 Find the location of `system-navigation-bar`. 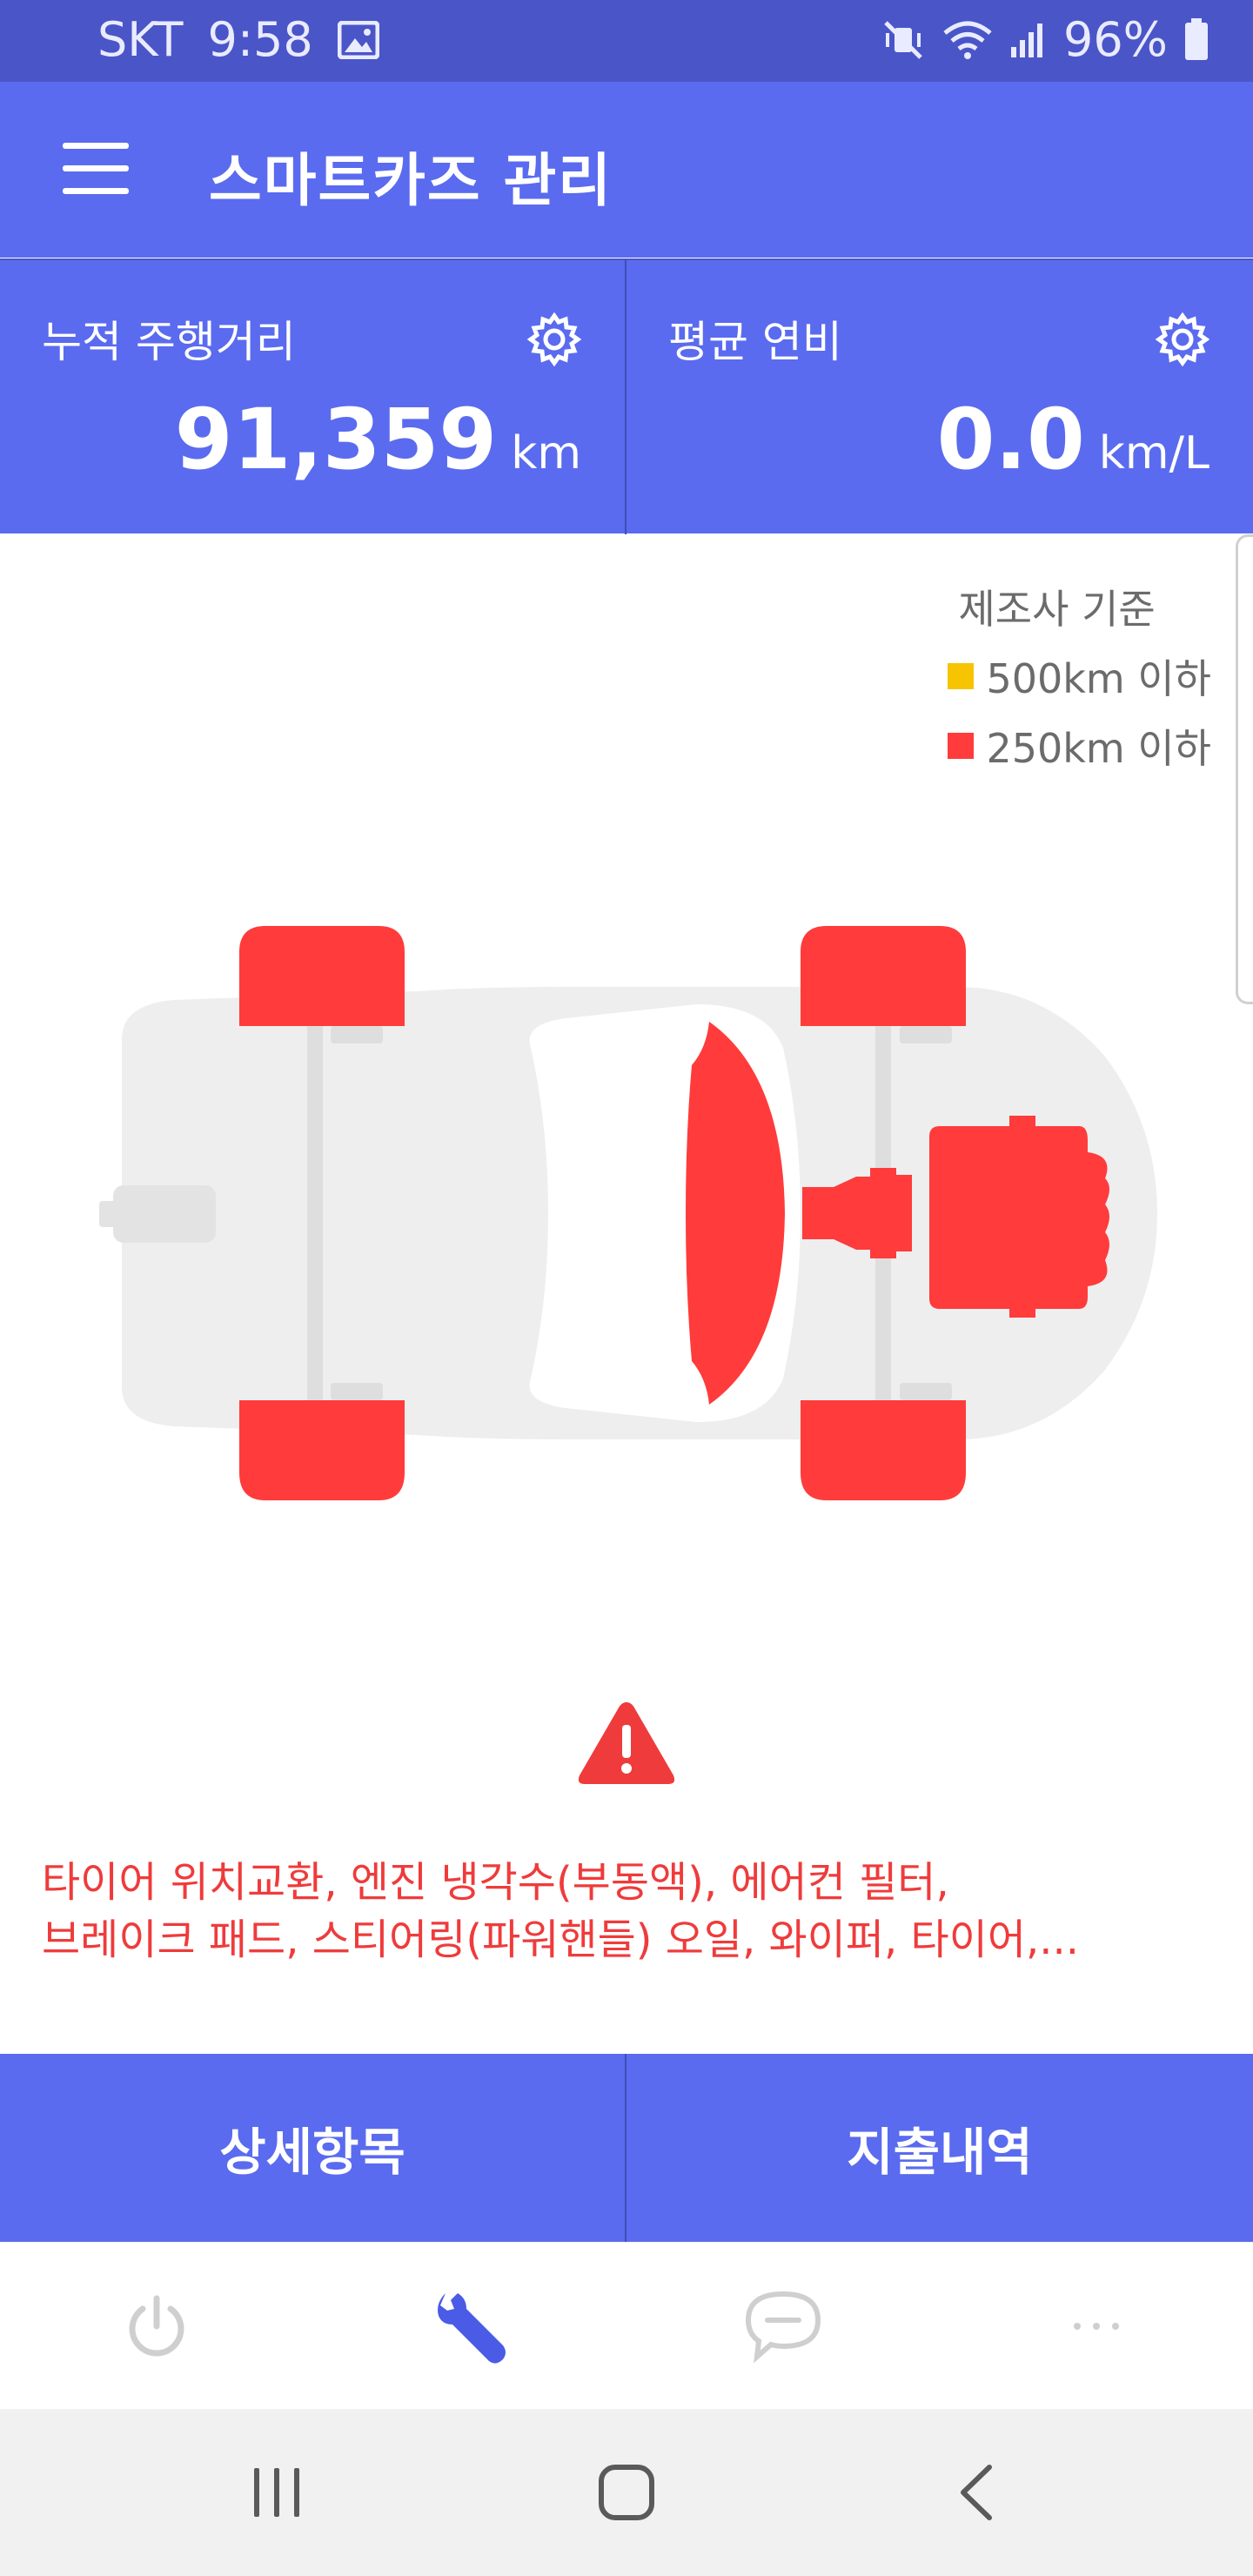

system-navigation-bar is located at coordinates (626, 2492).